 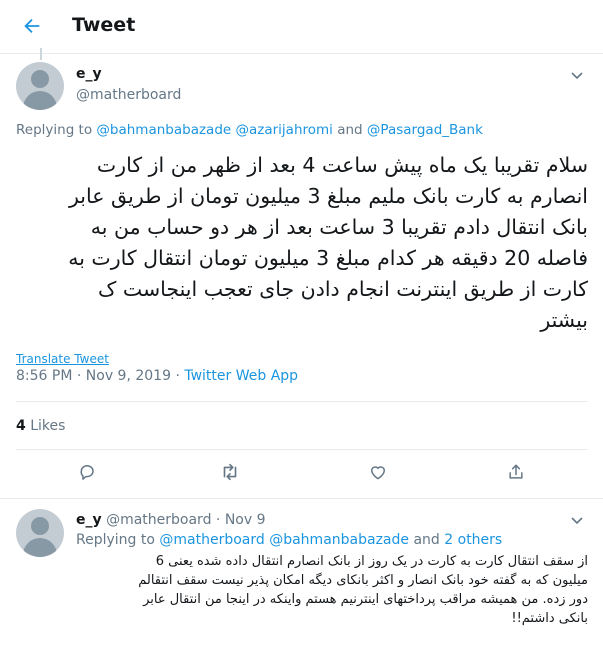 I want to click on tweet-meta: 8:56 PM · Nov 9, 2019 · Twitter Web App, so click(x=157, y=376).